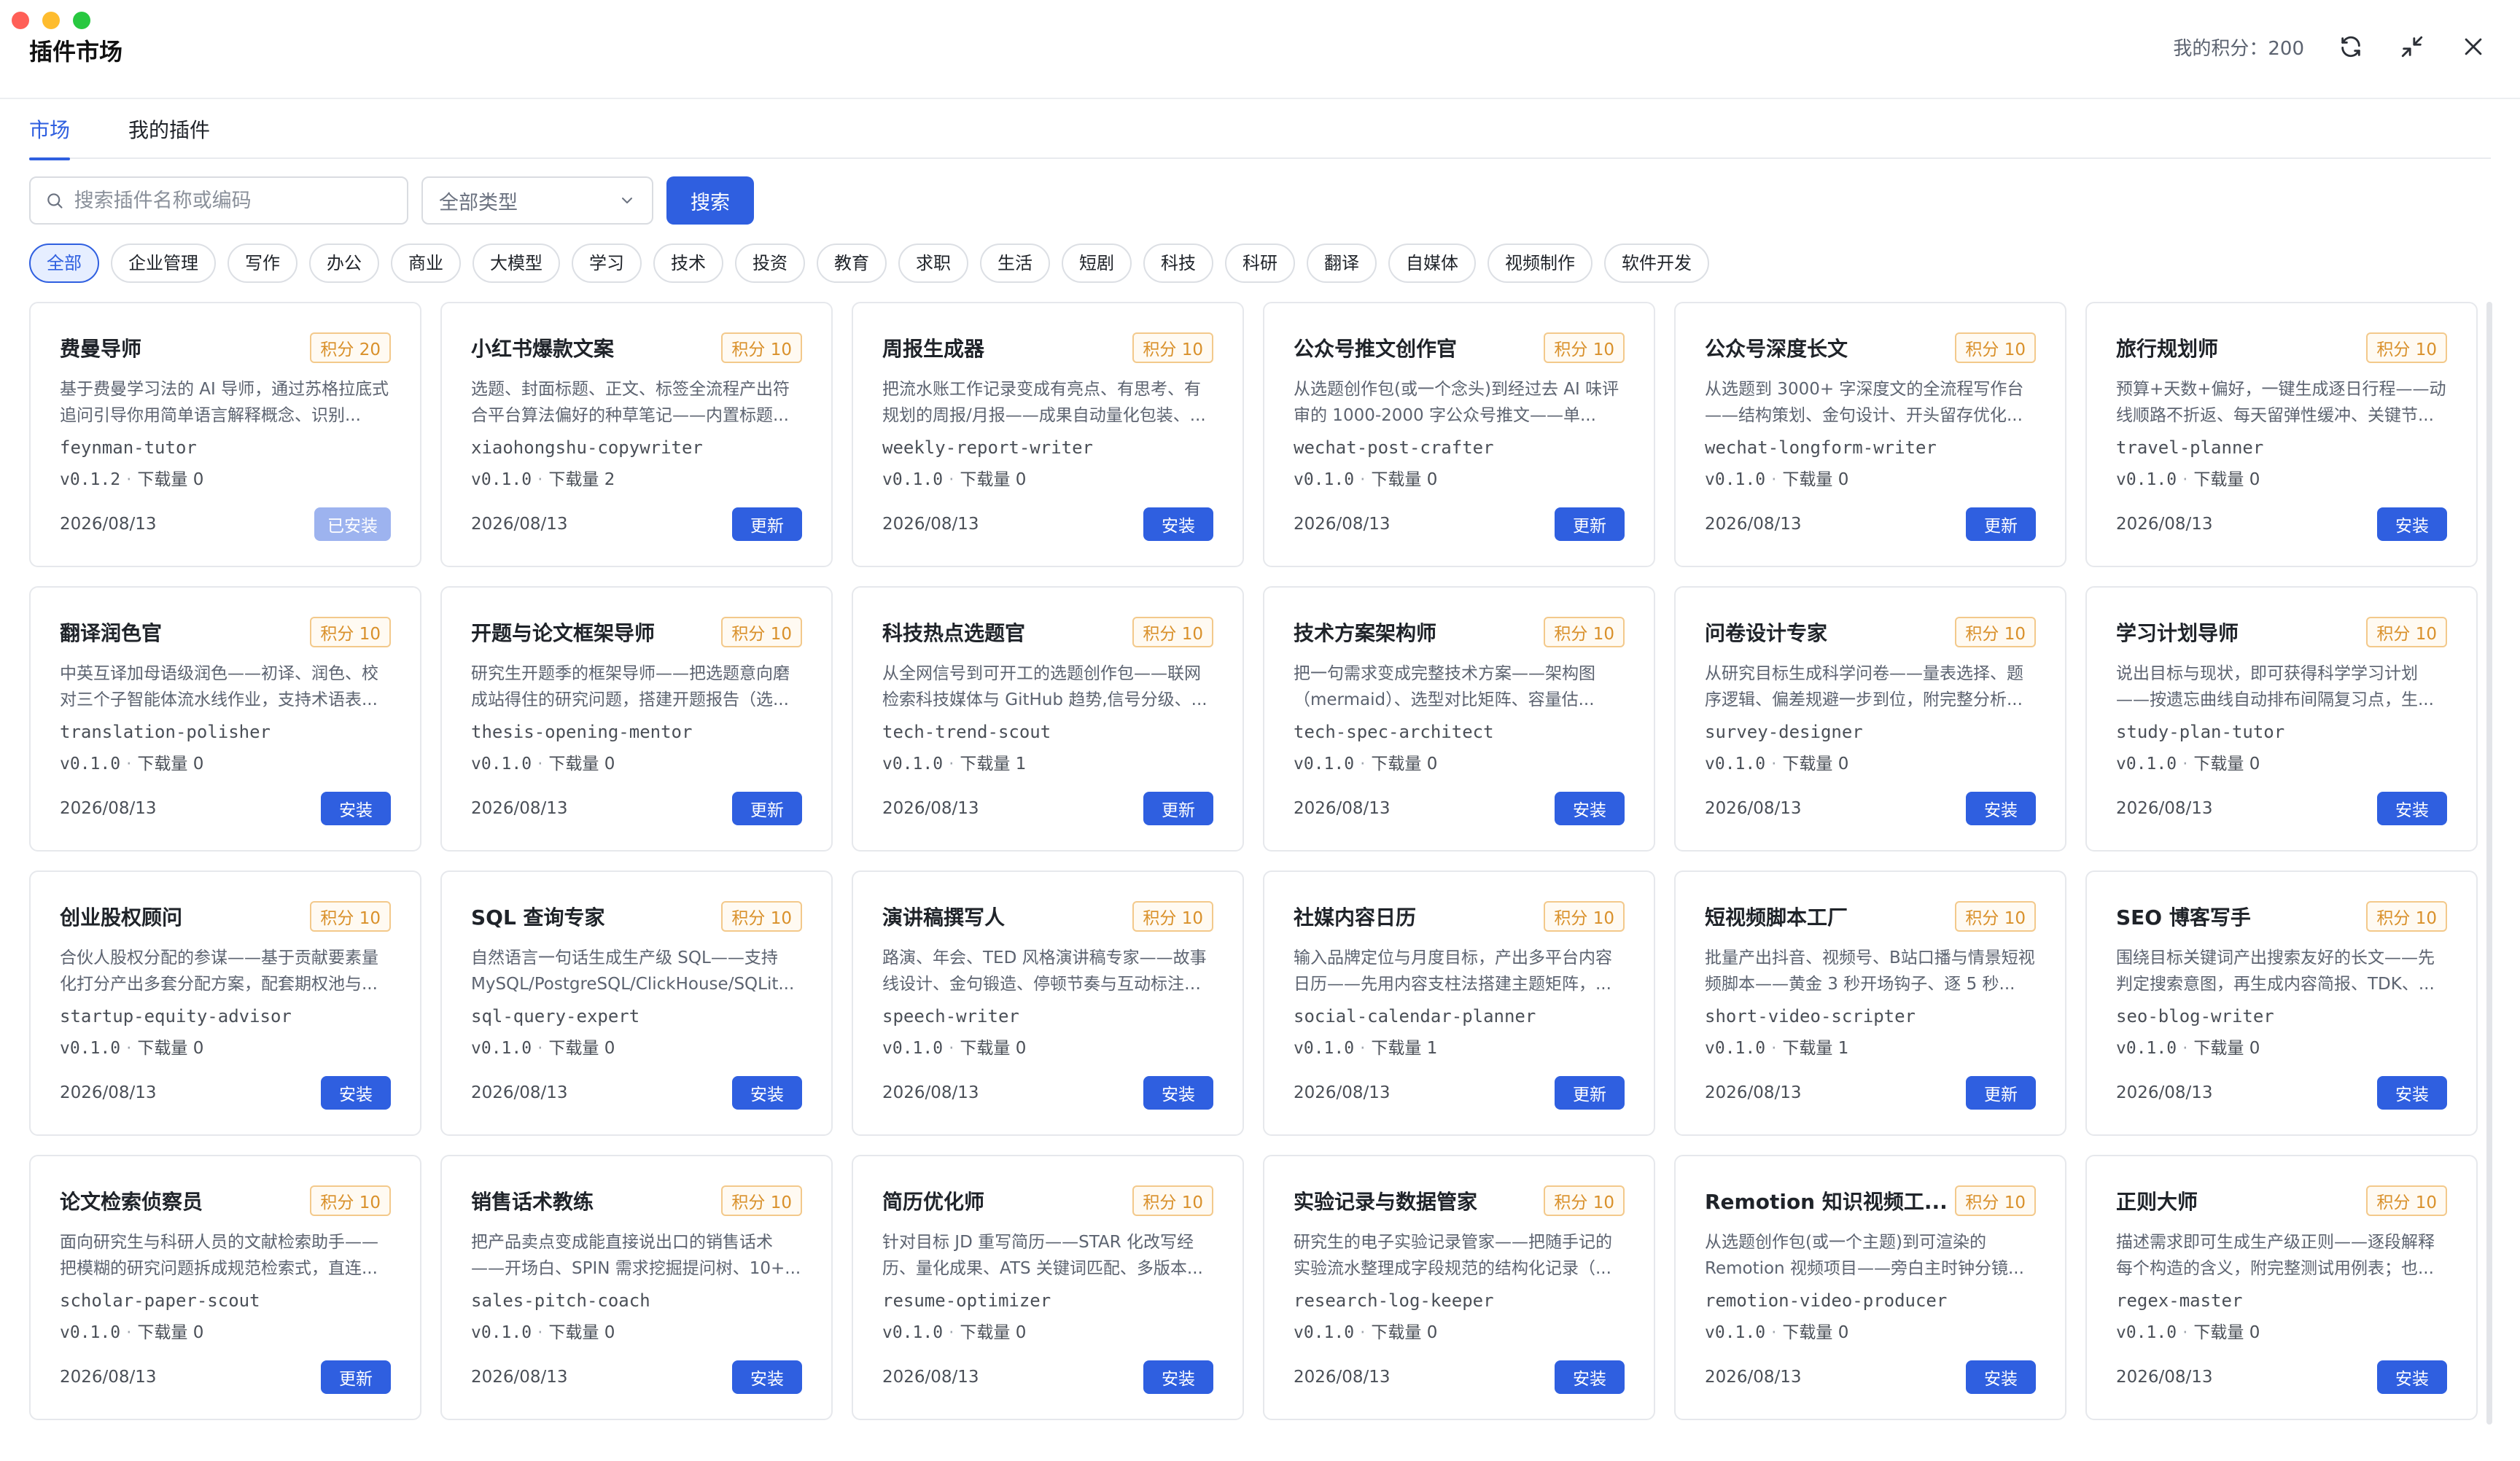 The height and width of the screenshot is (1461, 2520). Describe the element at coordinates (581, 479) in the screenshot. I see `plugin-downloads: 下载量 2` at that location.